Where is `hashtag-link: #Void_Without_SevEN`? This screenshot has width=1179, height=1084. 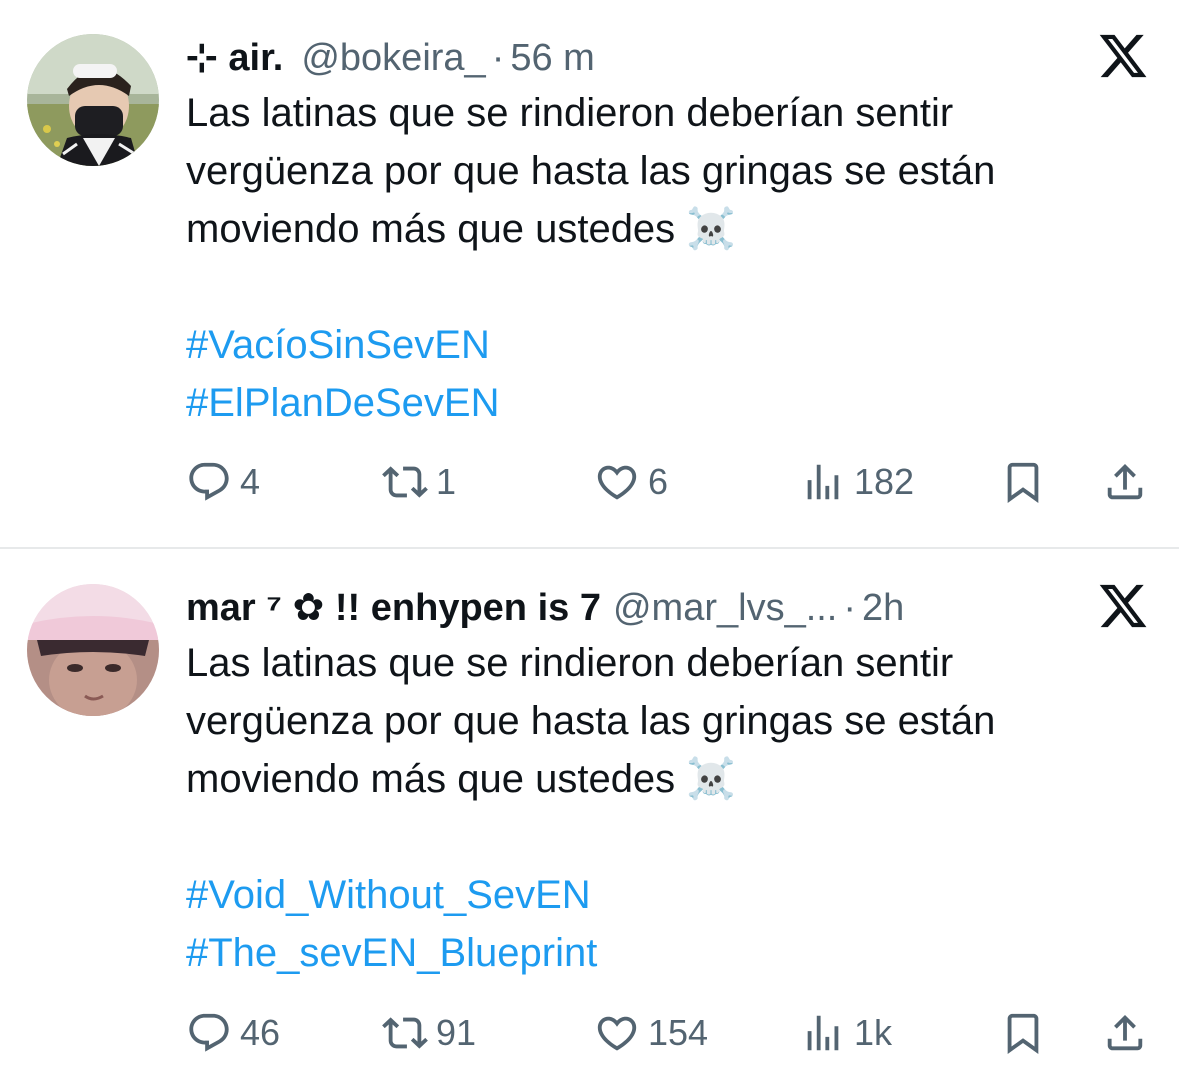
hashtag-link: #Void_Without_SevEN is located at coordinates (666, 895).